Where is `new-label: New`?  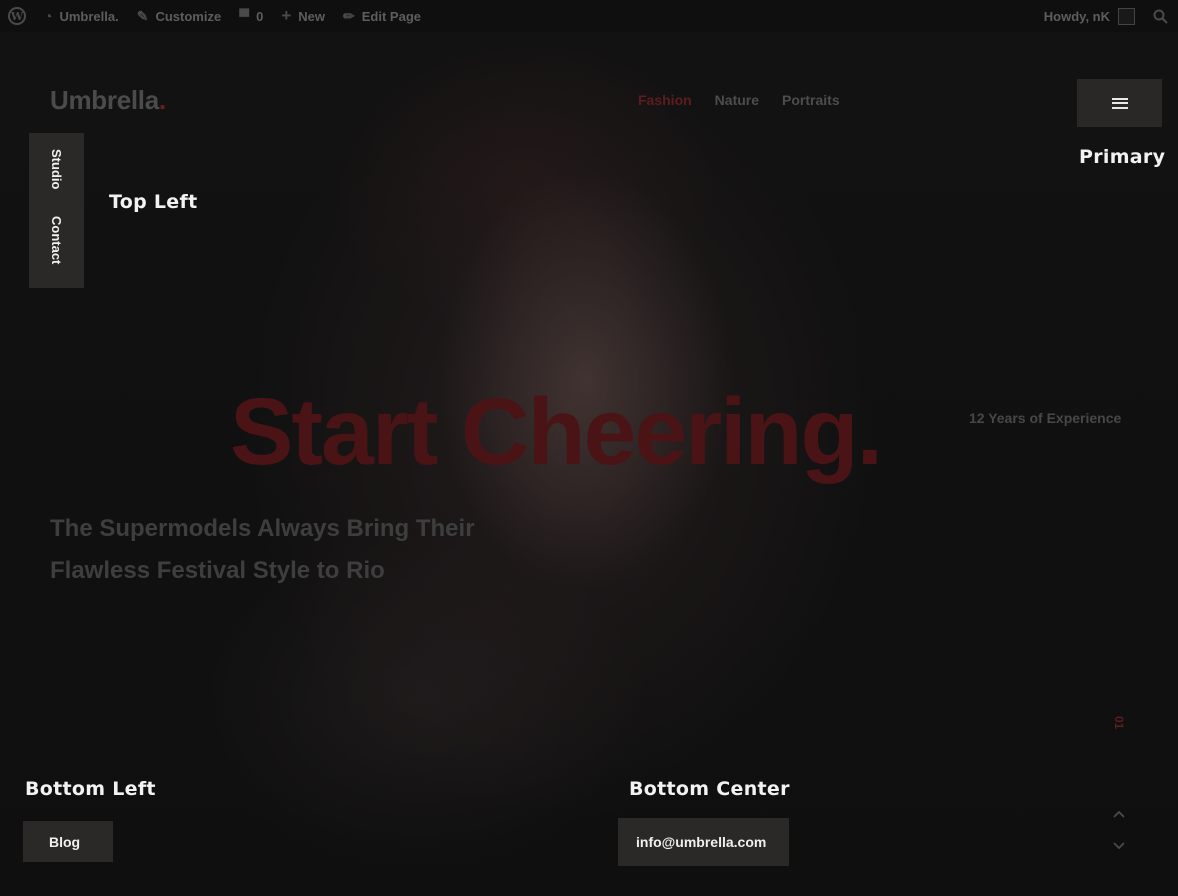
new-label: New is located at coordinates (312, 16).